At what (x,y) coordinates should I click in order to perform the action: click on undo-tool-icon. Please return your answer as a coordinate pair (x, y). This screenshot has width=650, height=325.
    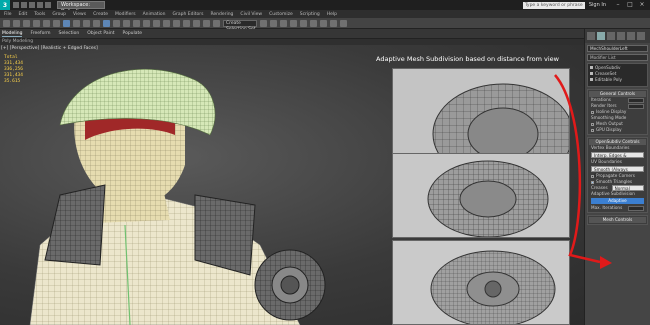
    Looking at the image, I should click on (6, 23).